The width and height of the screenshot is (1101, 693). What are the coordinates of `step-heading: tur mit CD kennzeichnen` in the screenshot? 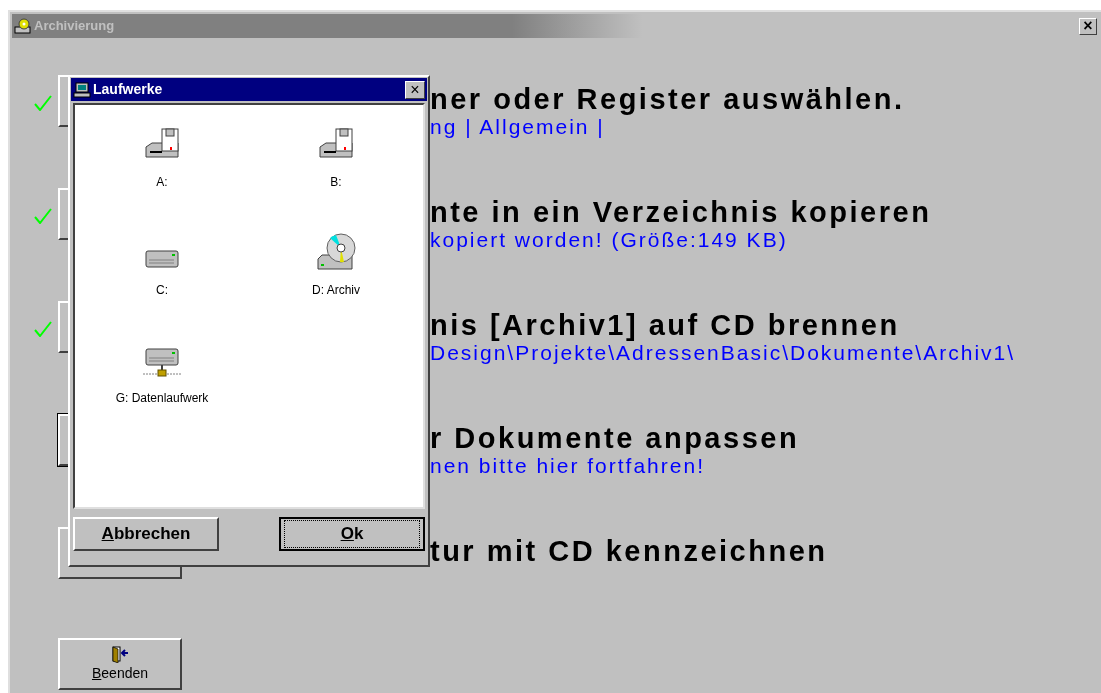 It's located at (629, 551).